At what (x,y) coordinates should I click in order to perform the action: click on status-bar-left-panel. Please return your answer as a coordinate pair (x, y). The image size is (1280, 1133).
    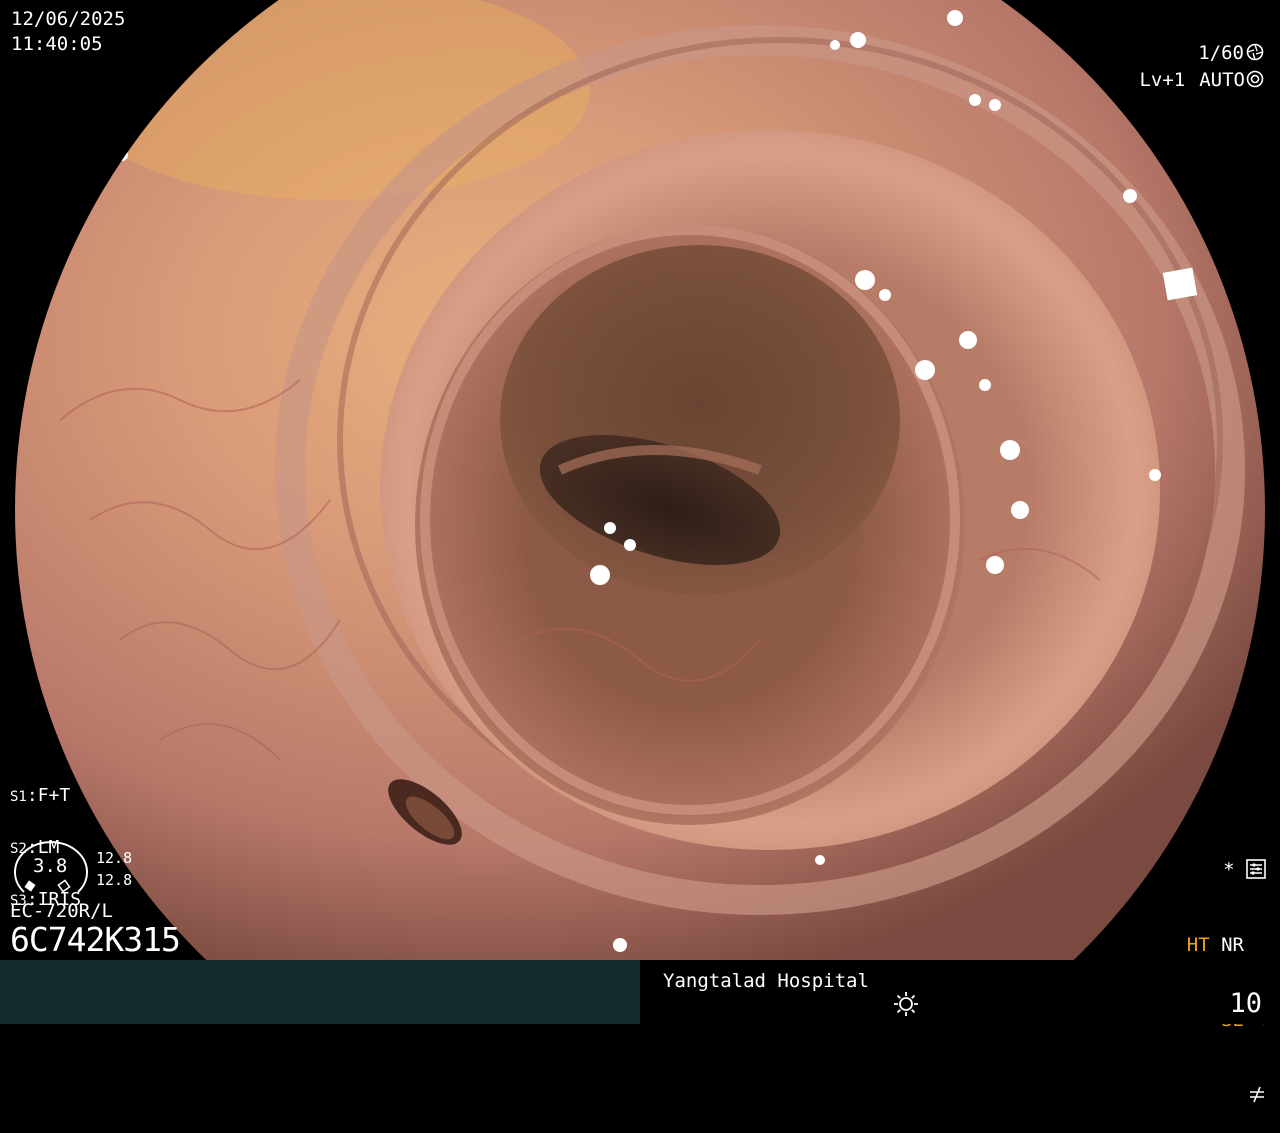
    Looking at the image, I should click on (320, 992).